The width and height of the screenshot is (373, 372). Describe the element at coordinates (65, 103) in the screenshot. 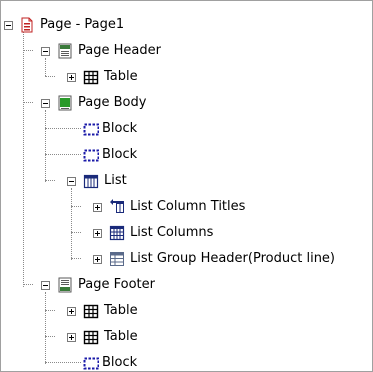

I see `page-body-icon` at that location.